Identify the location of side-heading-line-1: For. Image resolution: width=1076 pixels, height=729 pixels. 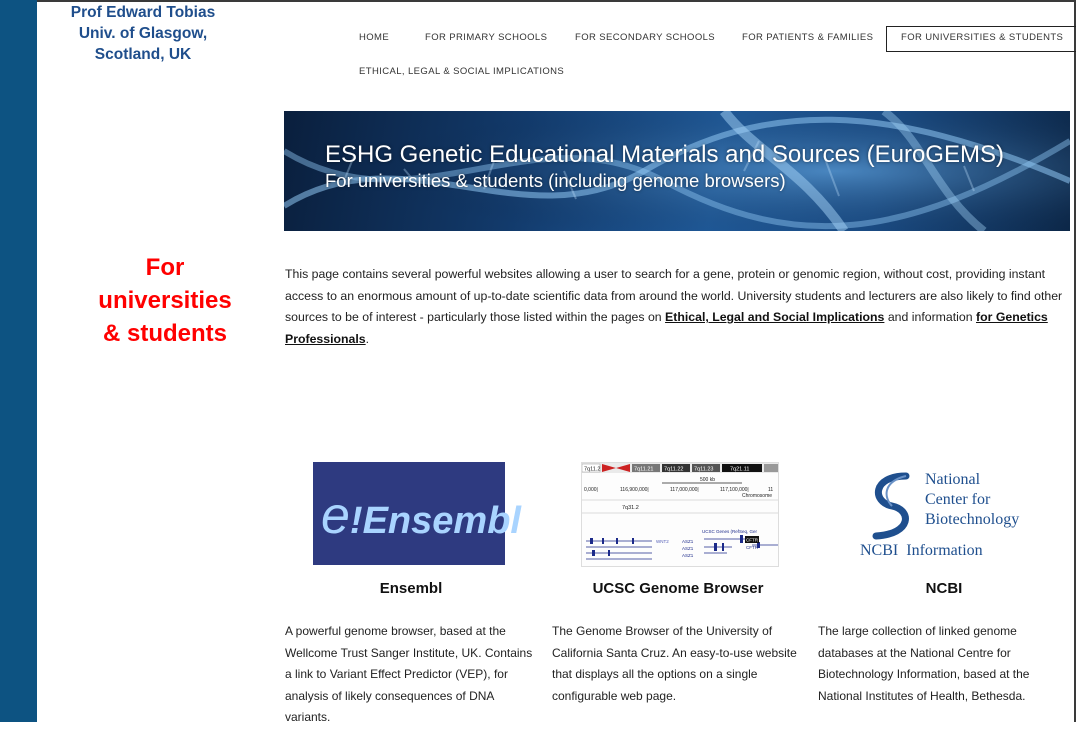
(165, 267).